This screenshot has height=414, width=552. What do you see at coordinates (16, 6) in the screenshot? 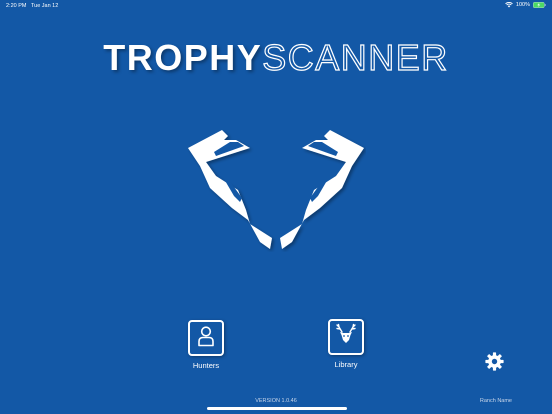
I see `status-time: 2:20 PM` at bounding box center [16, 6].